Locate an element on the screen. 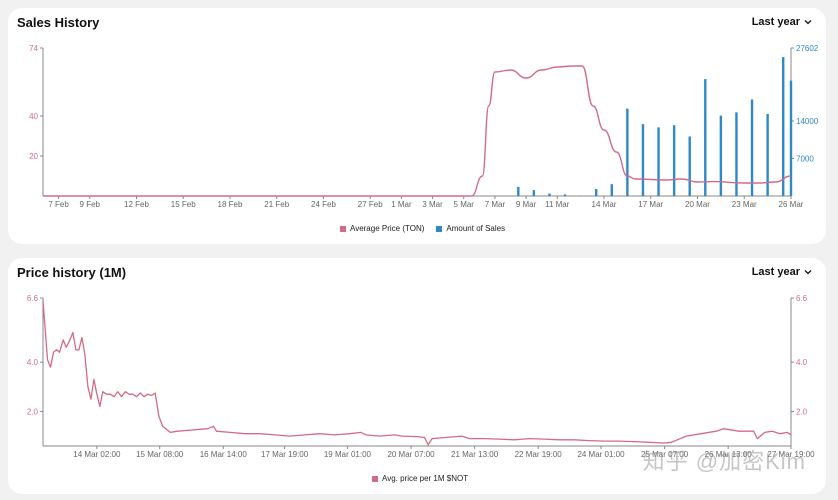  x-tick-label: 24 Feb is located at coordinates (323, 204).